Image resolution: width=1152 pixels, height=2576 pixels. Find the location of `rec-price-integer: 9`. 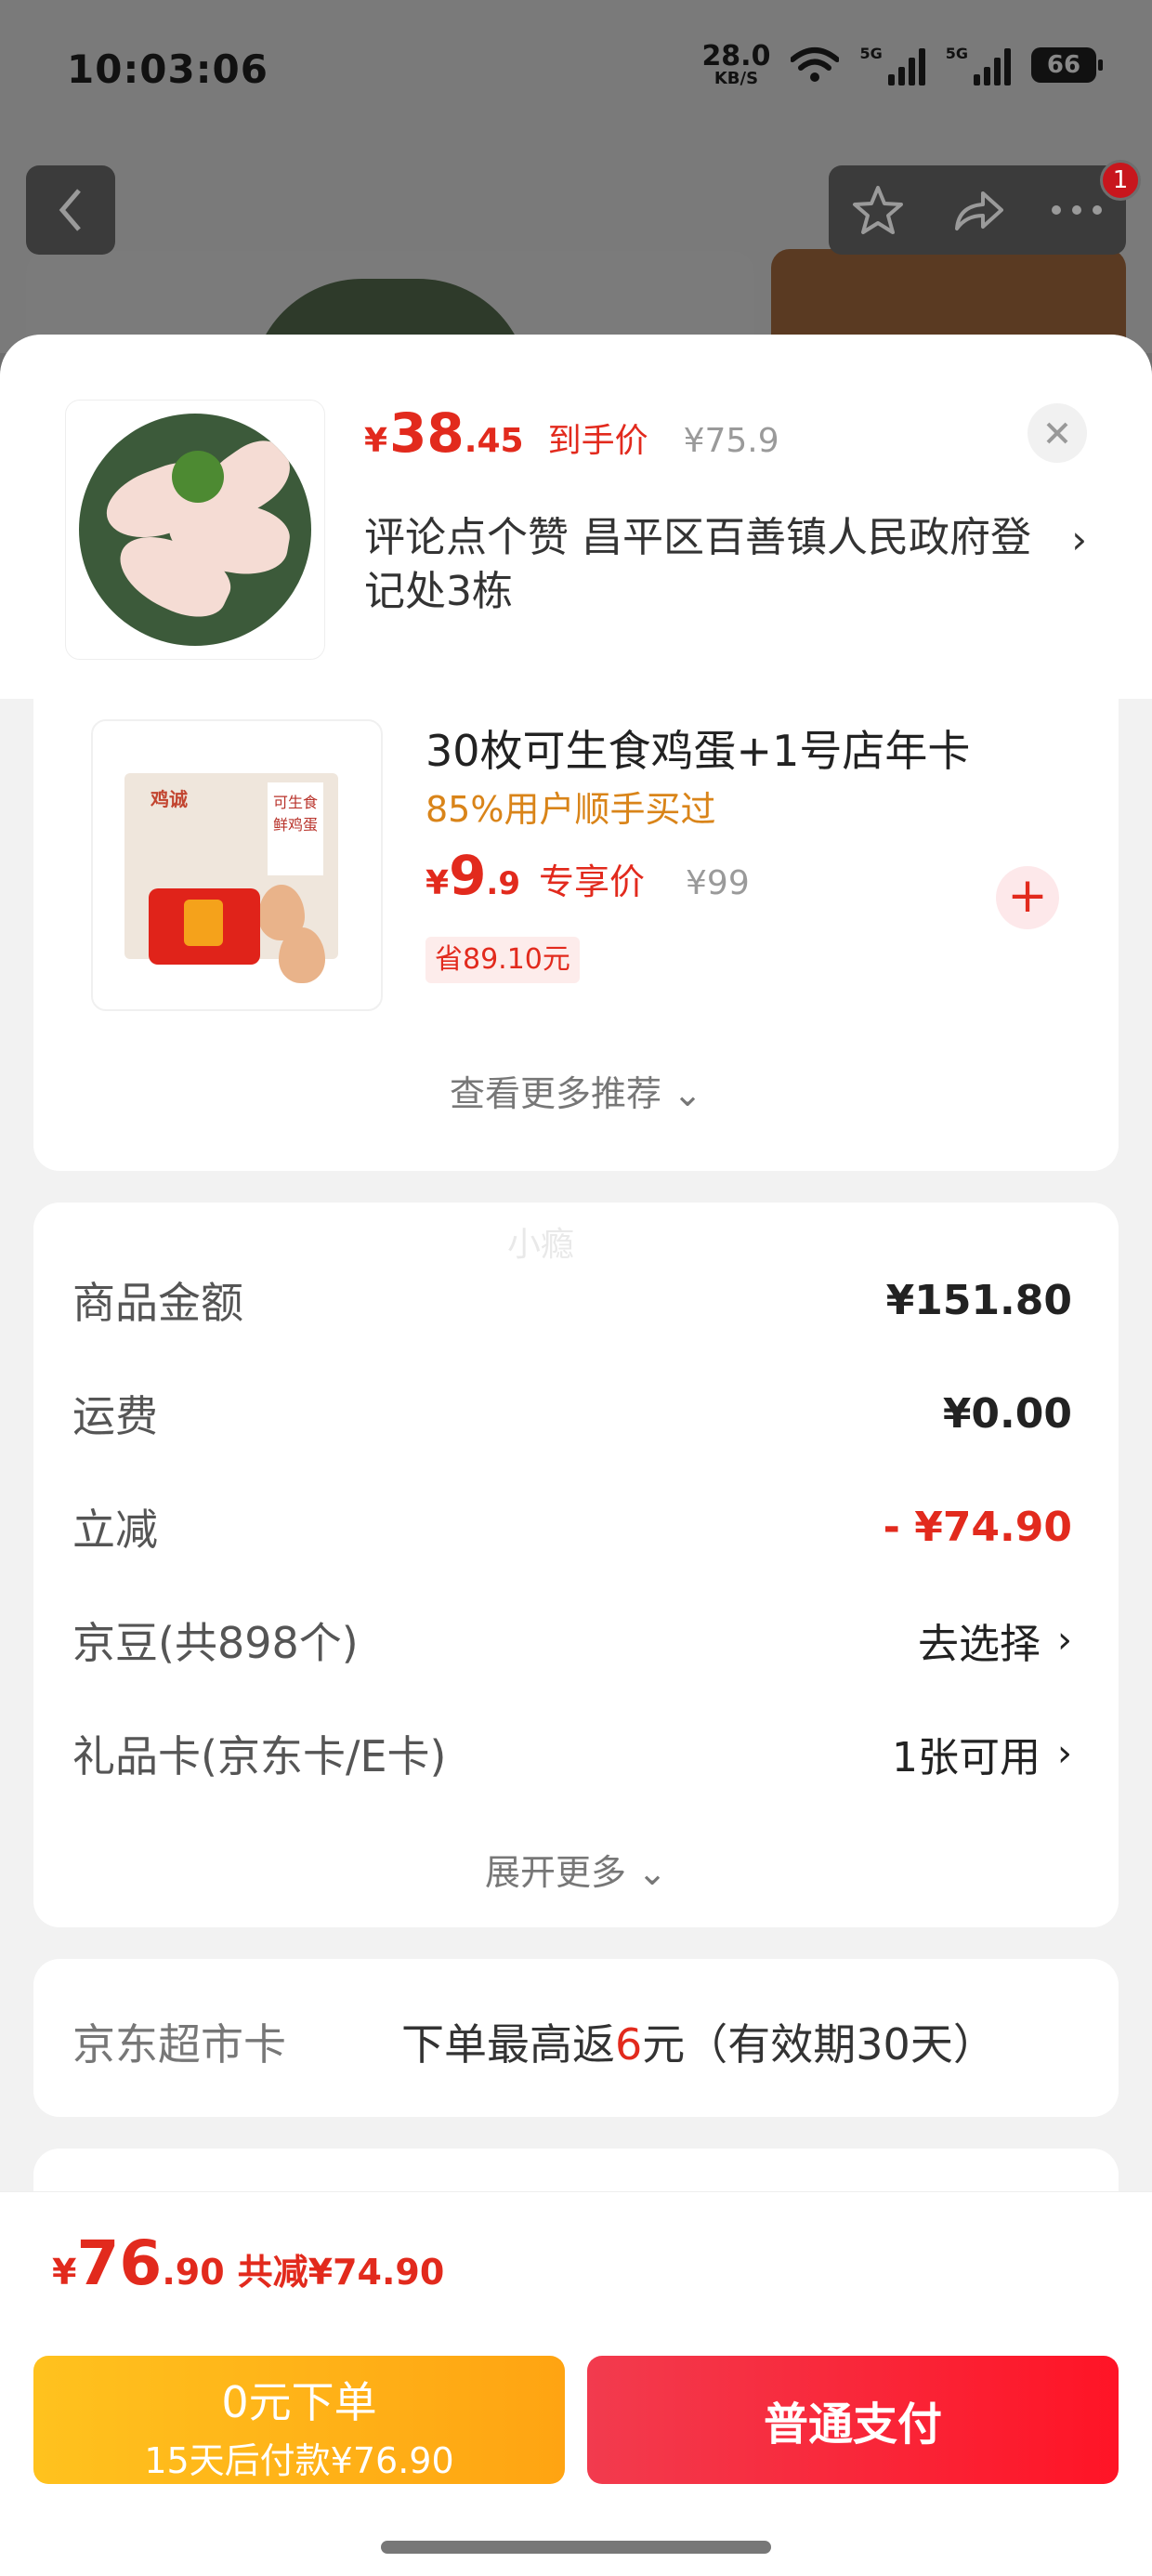

rec-price-integer: 9 is located at coordinates (468, 875).